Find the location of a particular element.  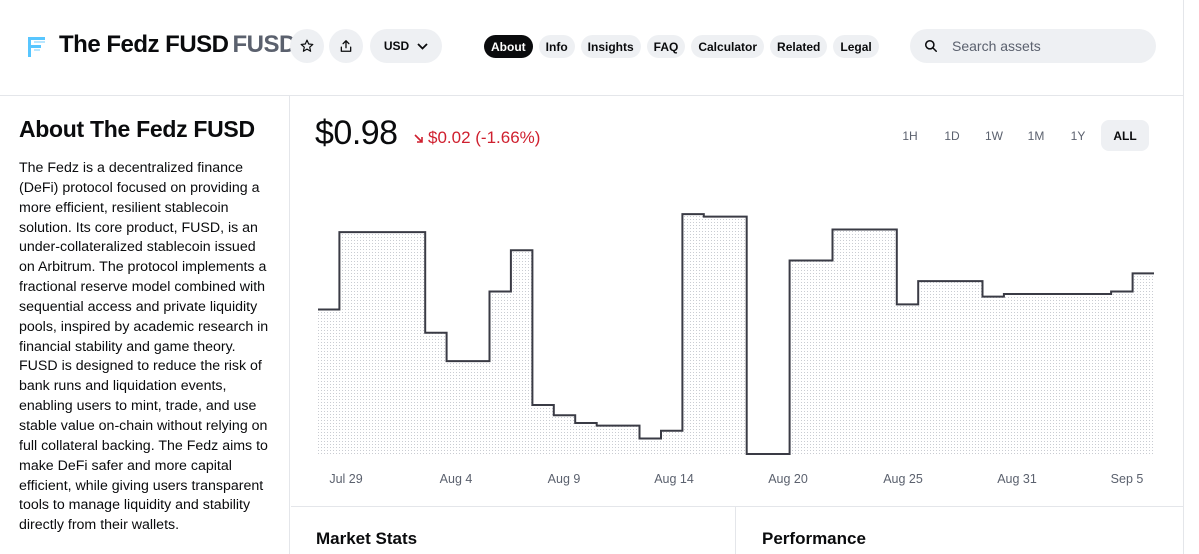

range-1m: 1M is located at coordinates (1036, 135).